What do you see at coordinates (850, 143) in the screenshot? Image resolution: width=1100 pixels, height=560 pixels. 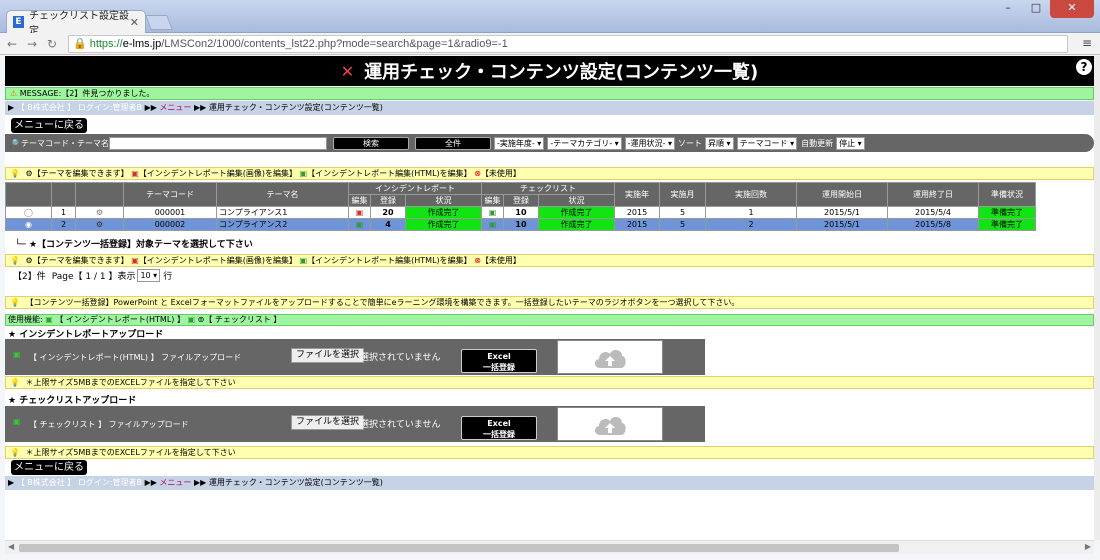 I see `auto-update-select: 停止 ▾` at bounding box center [850, 143].